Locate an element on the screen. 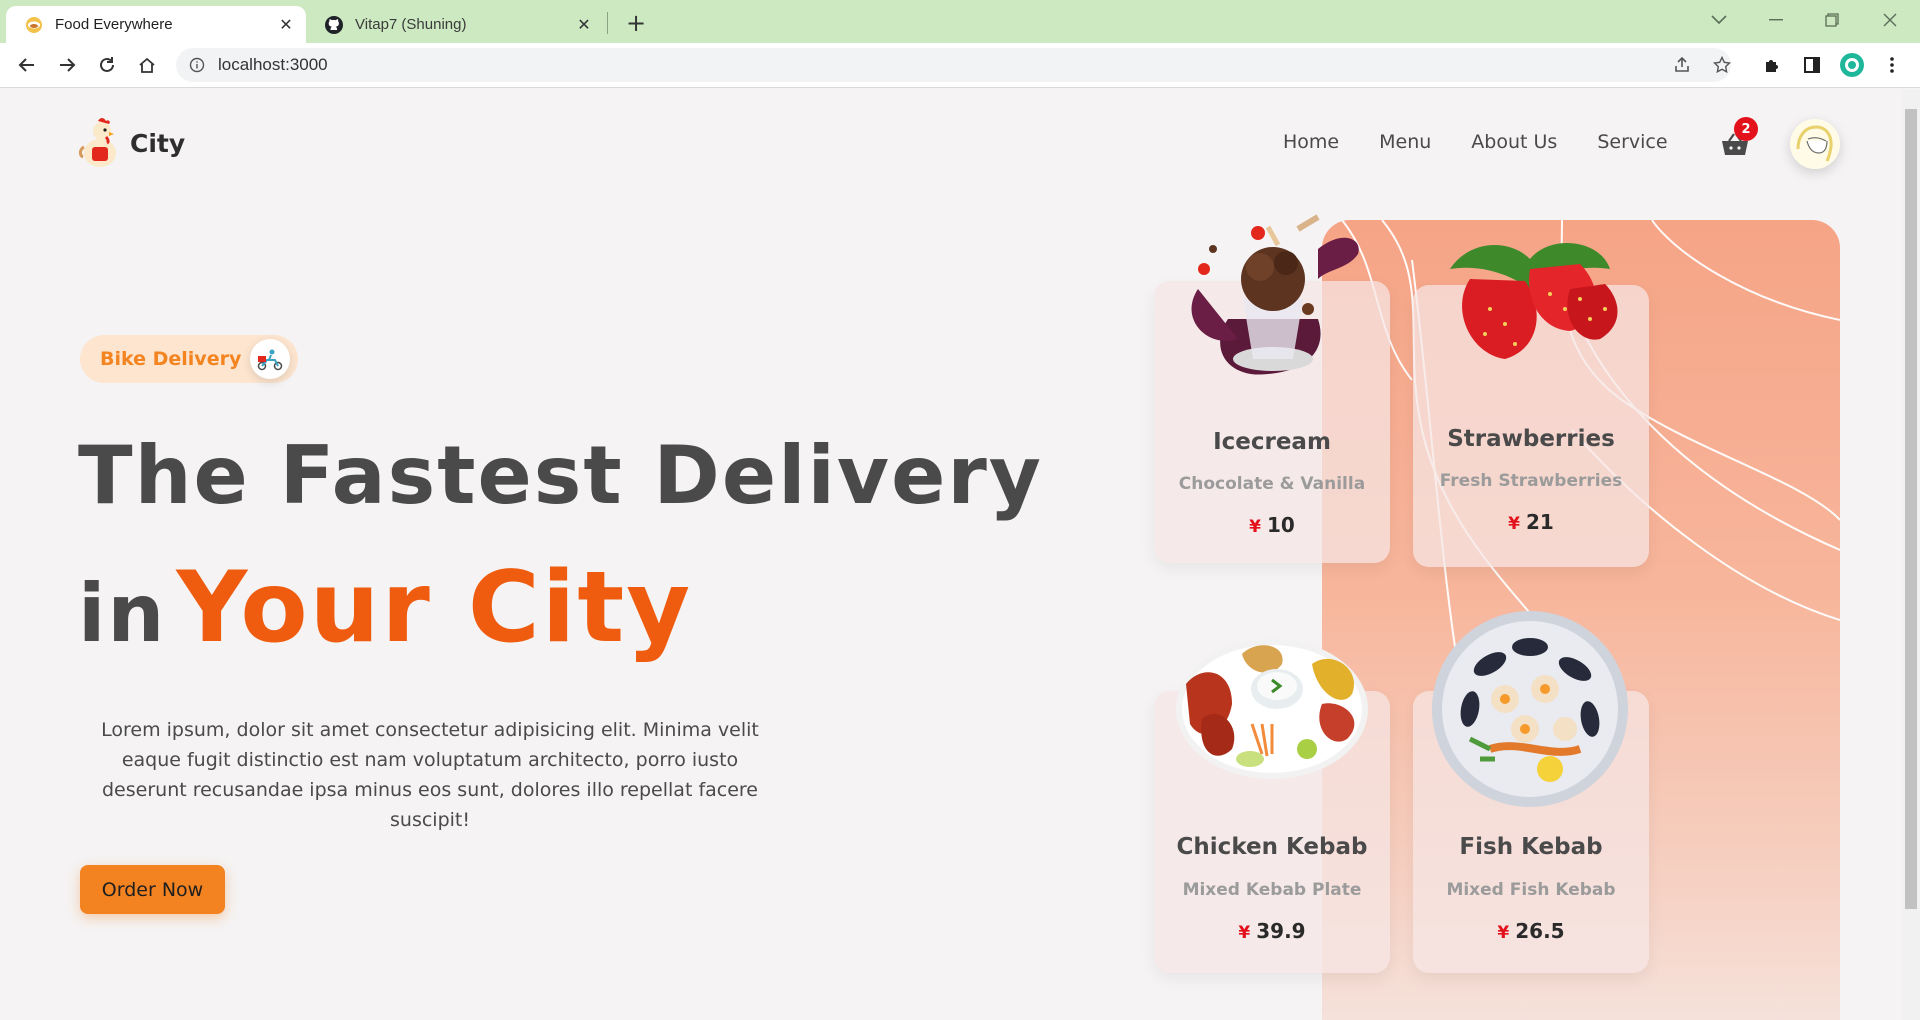 The height and width of the screenshot is (1020, 1920). cart-count-badge: 2 is located at coordinates (1746, 129).